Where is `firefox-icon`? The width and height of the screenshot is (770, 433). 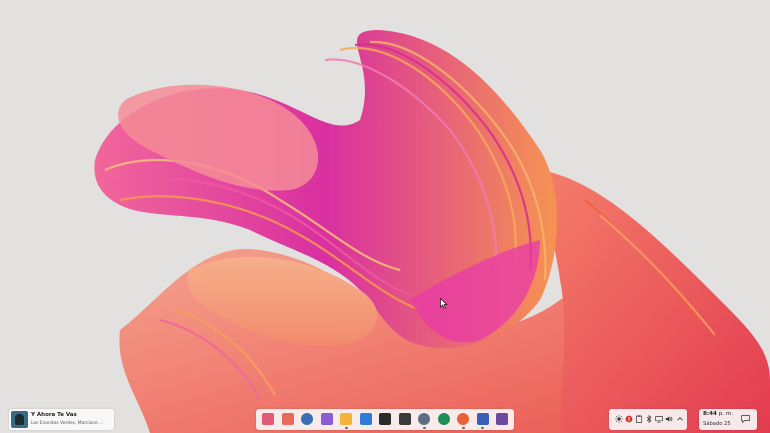 firefox-icon is located at coordinates (463, 419).